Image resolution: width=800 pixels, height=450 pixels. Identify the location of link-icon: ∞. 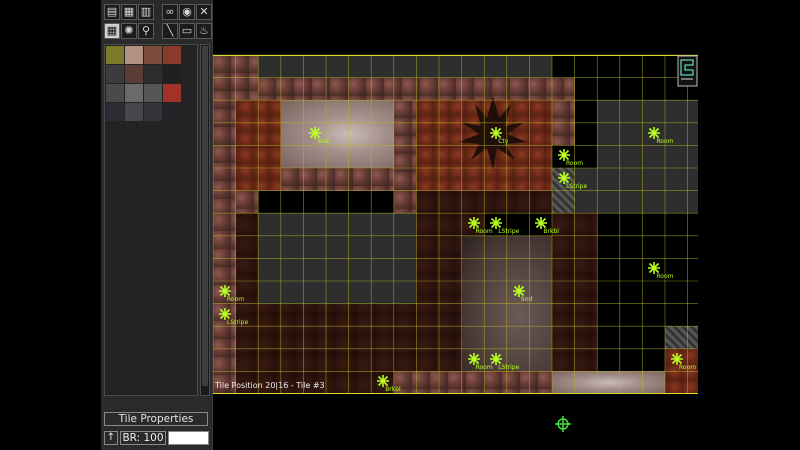
(170, 12).